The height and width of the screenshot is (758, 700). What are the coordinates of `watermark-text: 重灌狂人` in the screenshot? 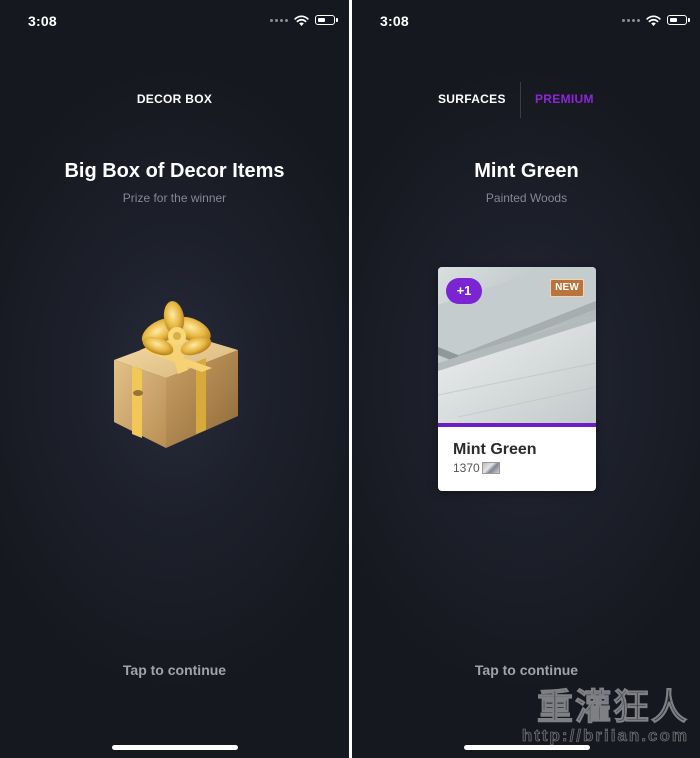 It's located at (612, 706).